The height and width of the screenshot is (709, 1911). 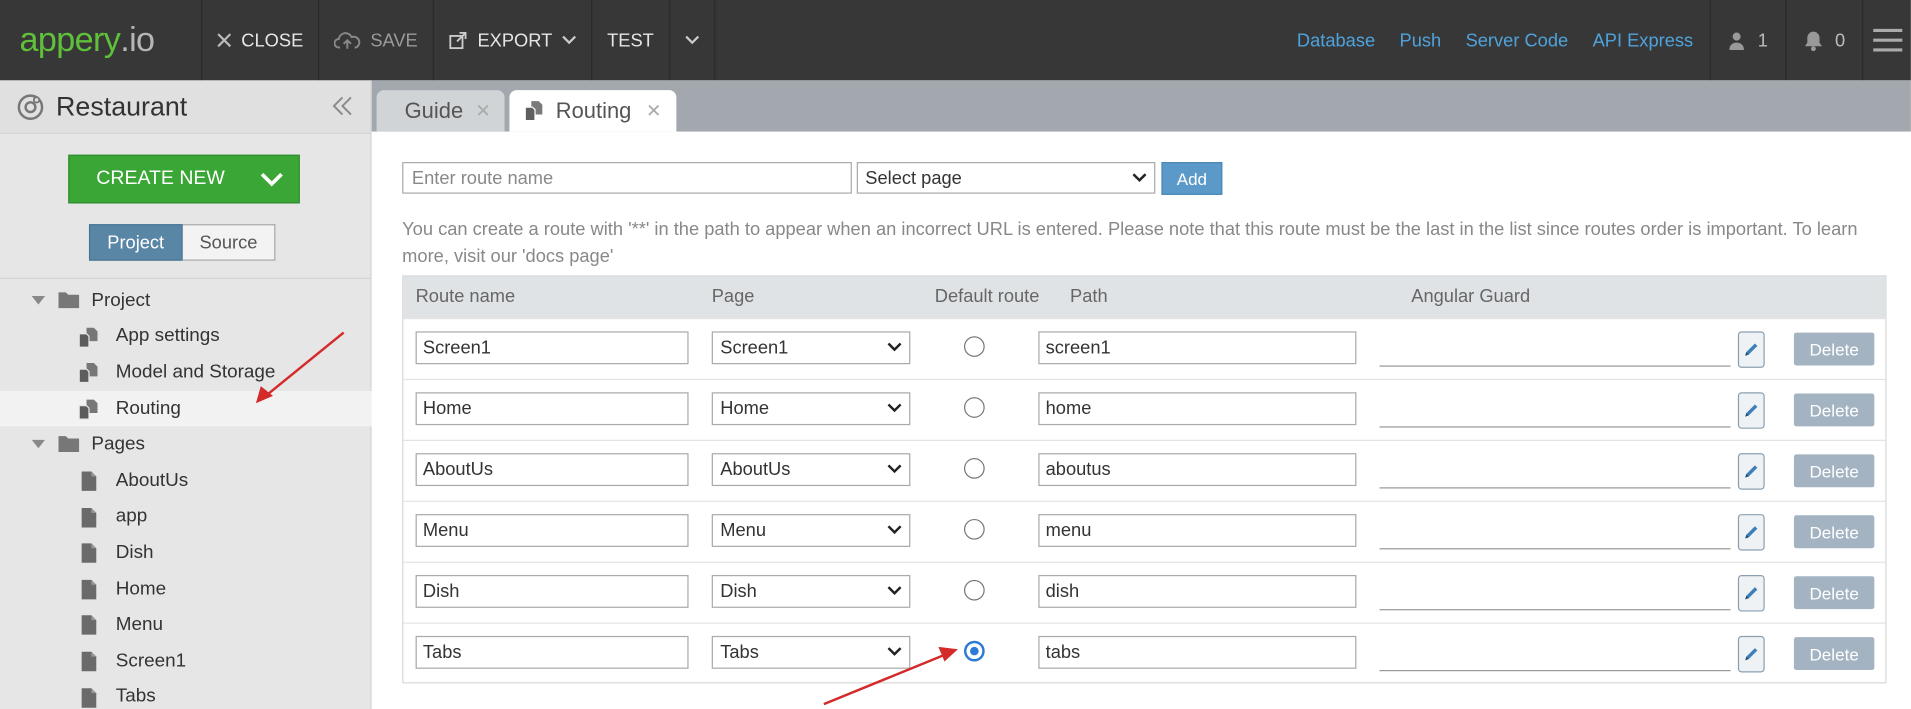 What do you see at coordinates (811, 409) in the screenshot?
I see `route-page-dropdown: Home` at bounding box center [811, 409].